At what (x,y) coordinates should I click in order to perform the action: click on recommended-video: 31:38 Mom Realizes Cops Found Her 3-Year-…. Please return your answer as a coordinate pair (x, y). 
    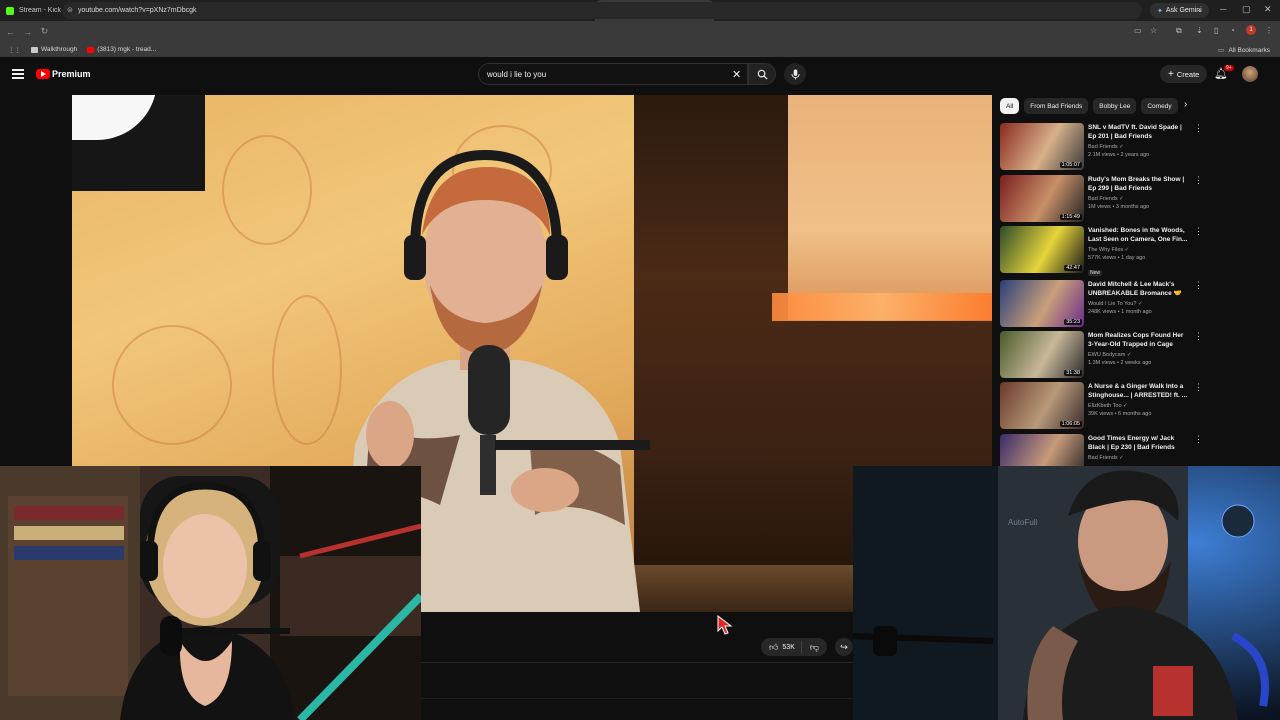
    Looking at the image, I should click on (1102, 355).